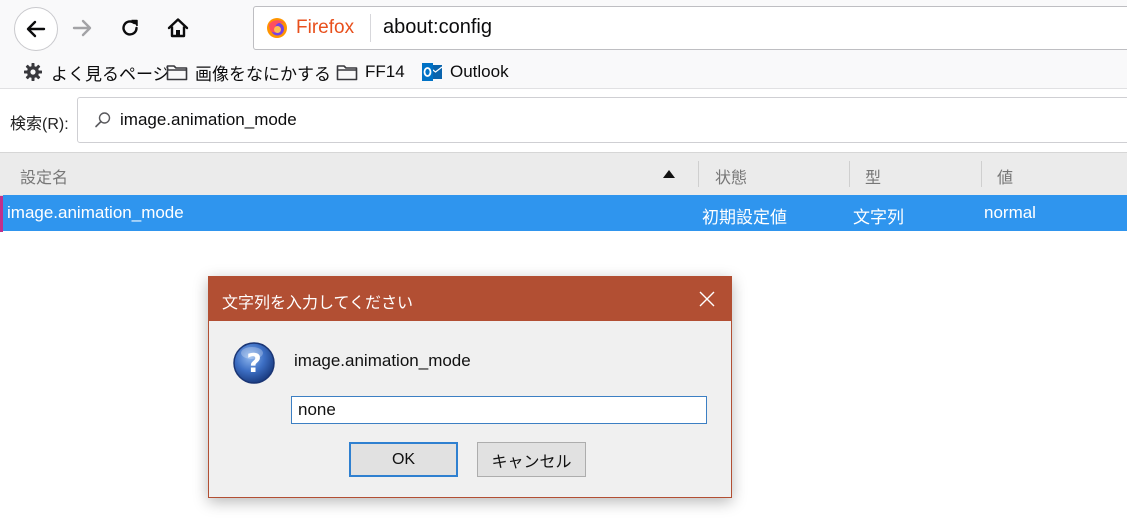 This screenshot has height=521, width=1127. Describe the element at coordinates (878, 217) in the screenshot. I see `cell-type: 文字列` at that location.